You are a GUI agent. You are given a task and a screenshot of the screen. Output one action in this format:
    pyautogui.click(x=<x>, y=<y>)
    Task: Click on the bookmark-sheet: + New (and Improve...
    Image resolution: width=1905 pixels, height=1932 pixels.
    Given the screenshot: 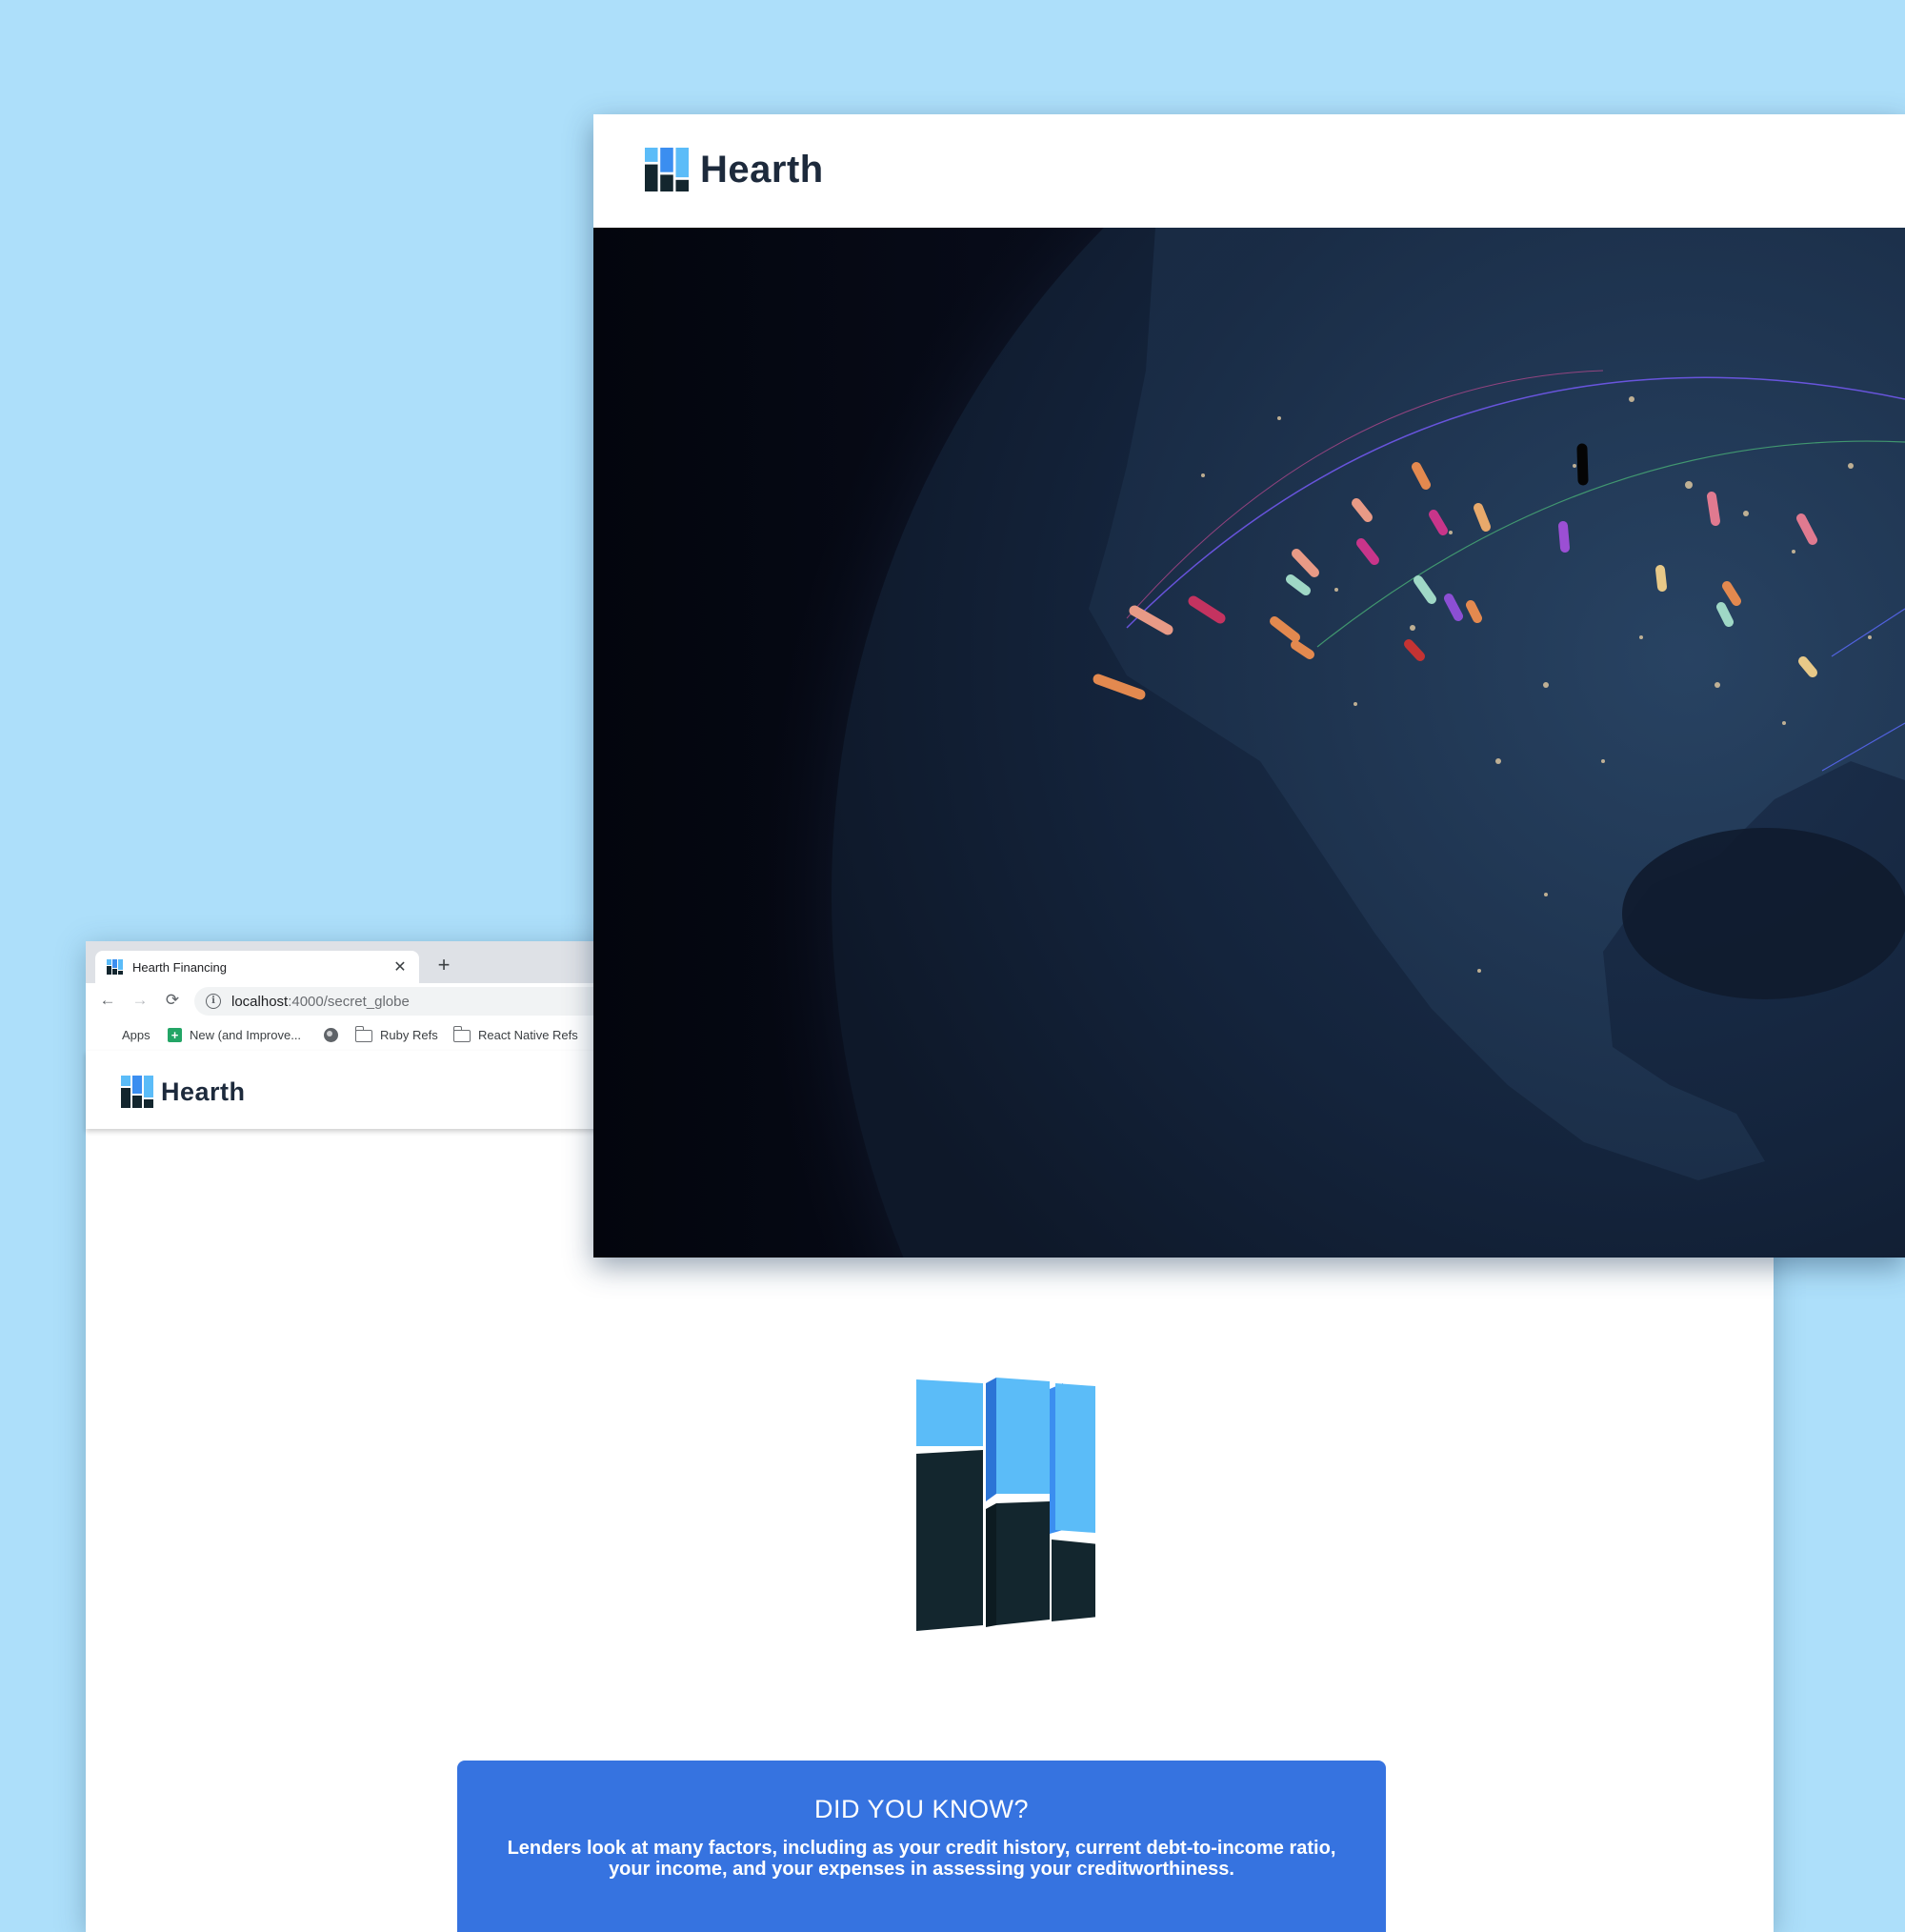 What is the action you would take?
    pyautogui.click(x=234, y=1035)
    